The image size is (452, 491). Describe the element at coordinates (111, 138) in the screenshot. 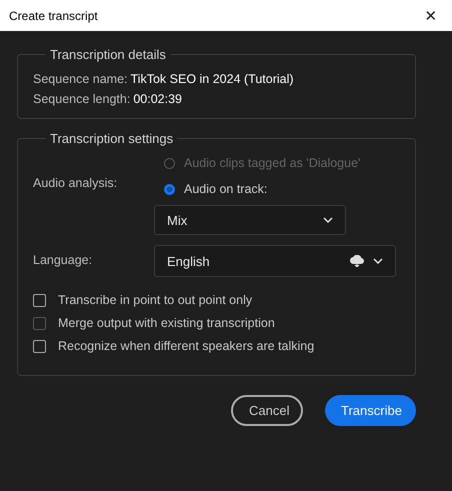

I see `group-title: Transcription settings` at that location.